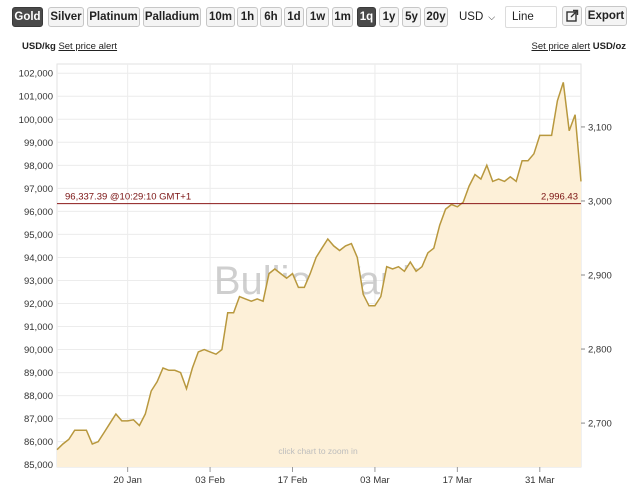 This screenshot has width=634, height=493. What do you see at coordinates (318, 451) in the screenshot?
I see `zoom-hint: click chart to zoom in` at bounding box center [318, 451].